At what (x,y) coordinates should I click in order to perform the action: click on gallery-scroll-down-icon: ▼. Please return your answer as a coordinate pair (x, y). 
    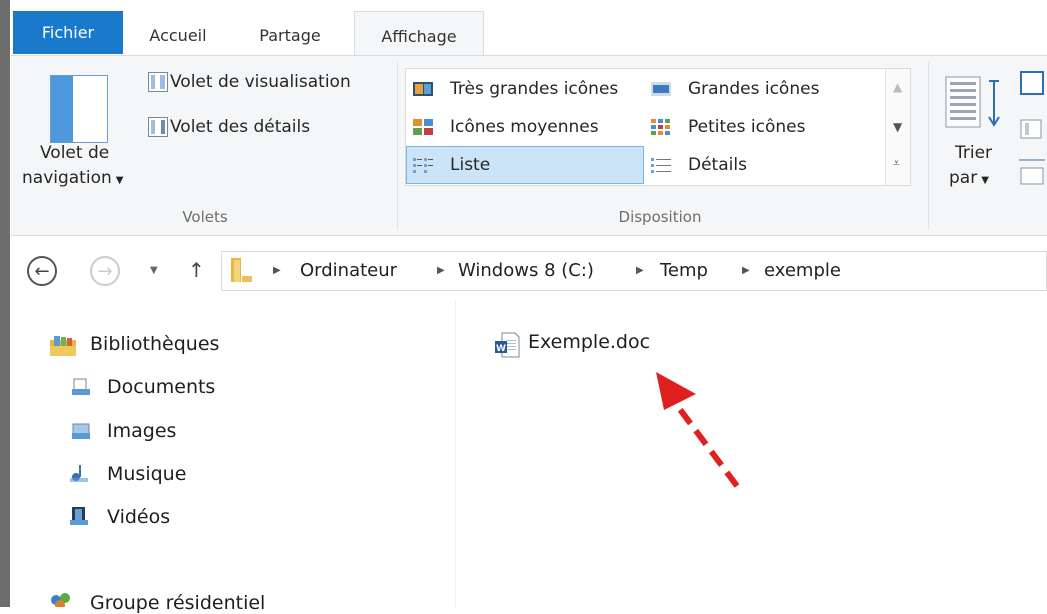
    Looking at the image, I should click on (897, 127).